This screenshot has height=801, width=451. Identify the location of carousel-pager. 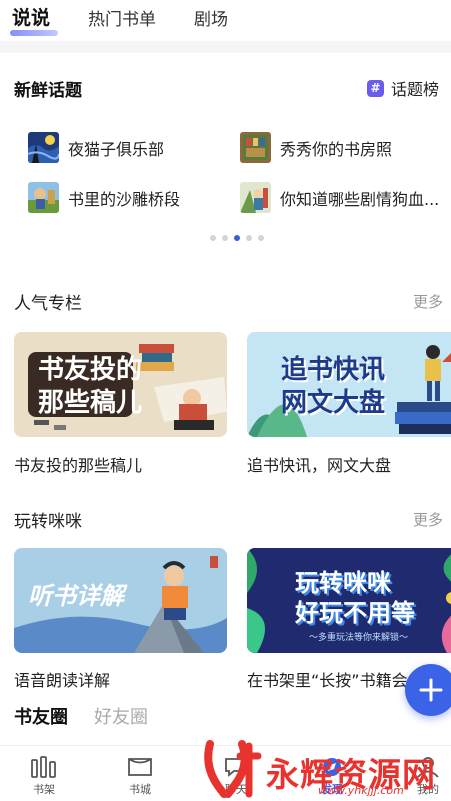
(240, 238).